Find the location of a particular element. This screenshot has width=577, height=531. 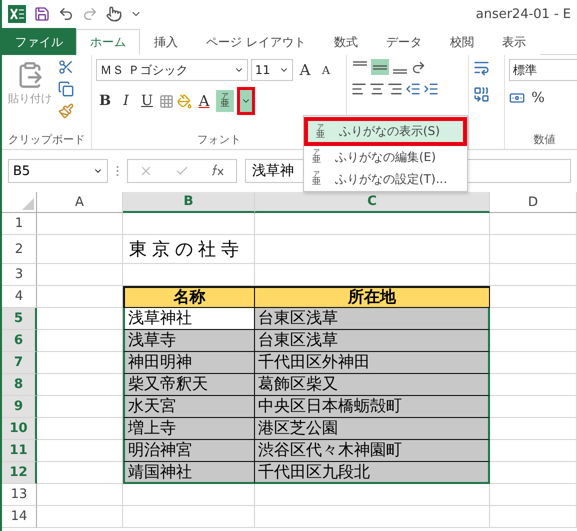

table-cell: 葛飾区柴又 is located at coordinates (372, 385).